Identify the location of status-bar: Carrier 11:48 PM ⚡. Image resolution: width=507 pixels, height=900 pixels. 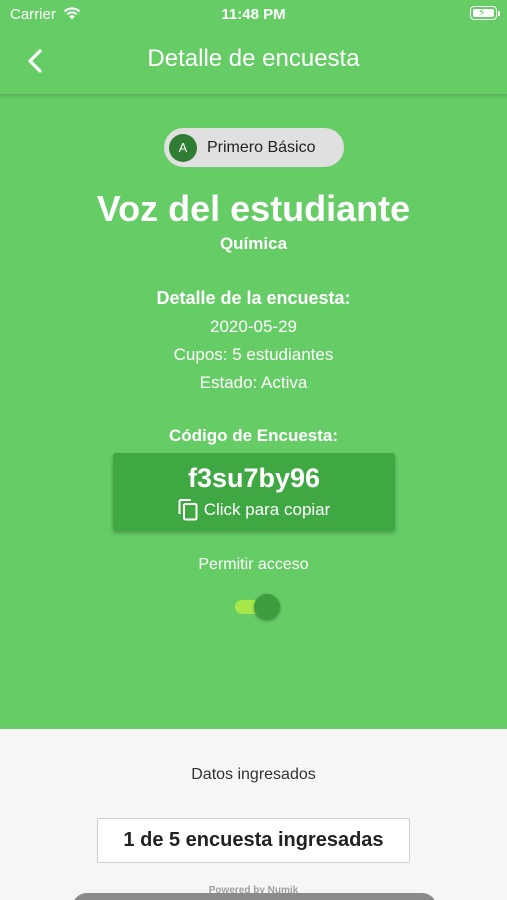
(253, 14).